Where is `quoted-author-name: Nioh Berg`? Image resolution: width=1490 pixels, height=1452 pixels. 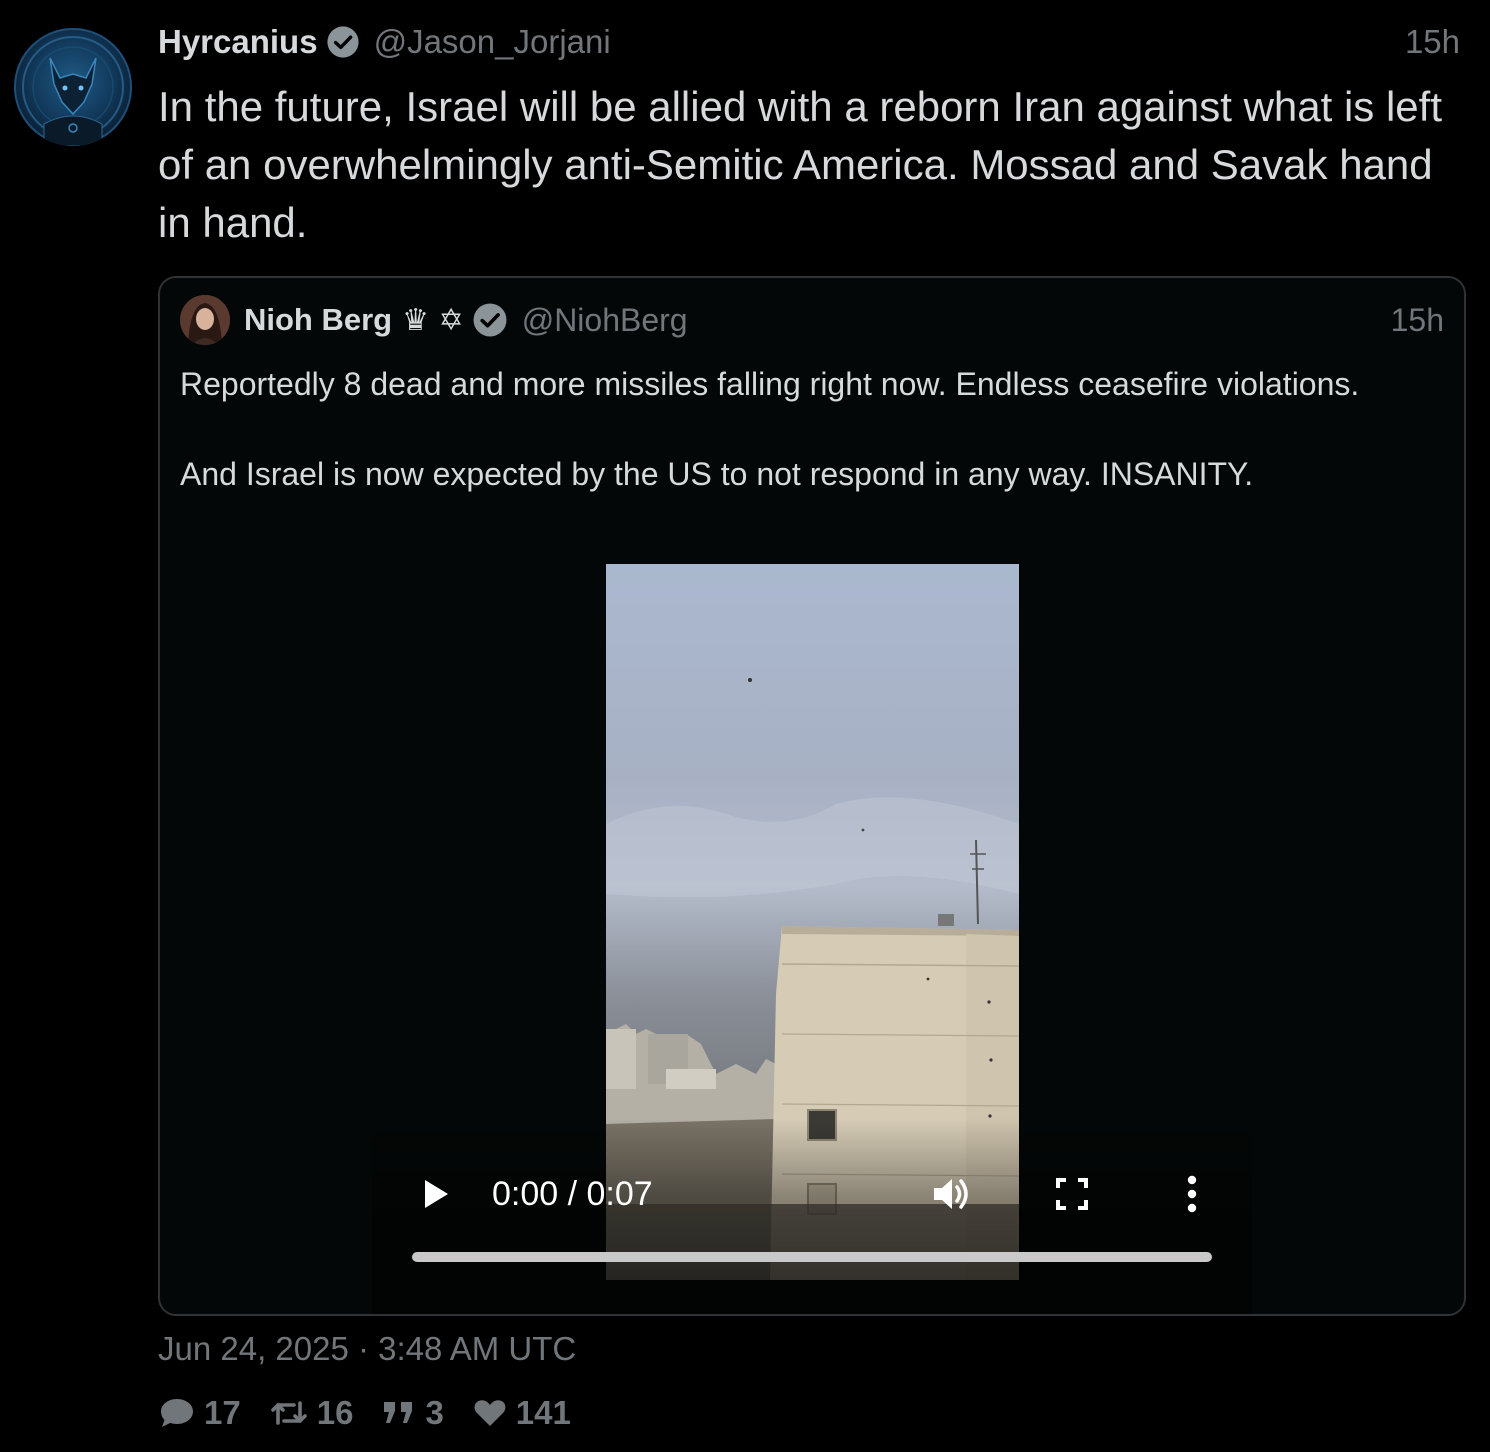
quoted-author-name: Nioh Berg is located at coordinates (318, 320).